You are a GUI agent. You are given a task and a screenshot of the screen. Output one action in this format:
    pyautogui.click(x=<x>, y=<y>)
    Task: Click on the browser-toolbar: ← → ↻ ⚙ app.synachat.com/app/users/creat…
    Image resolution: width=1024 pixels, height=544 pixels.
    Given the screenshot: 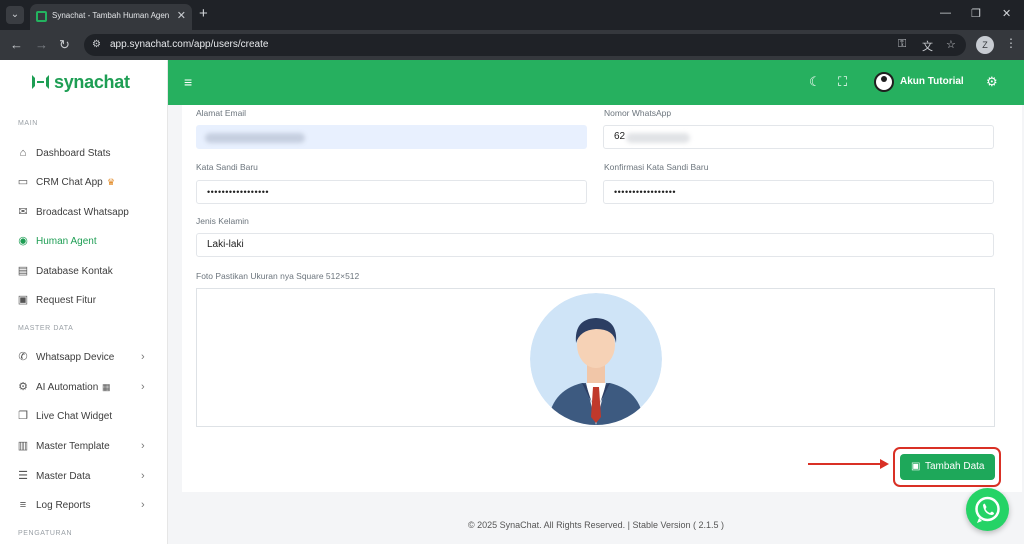 What is the action you would take?
    pyautogui.click(x=512, y=45)
    